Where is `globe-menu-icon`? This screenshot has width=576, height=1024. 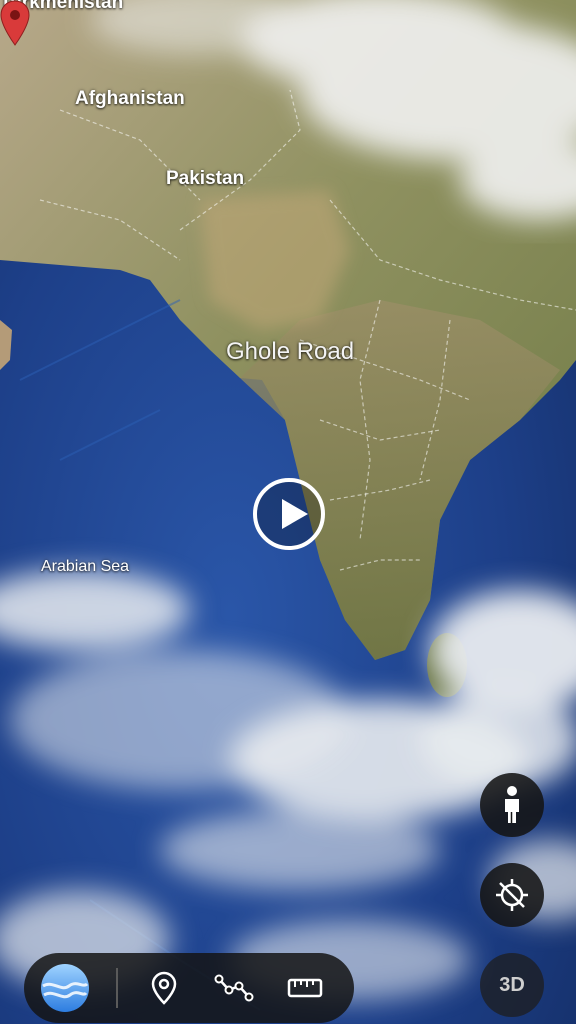
globe-menu-icon is located at coordinates (65, 988).